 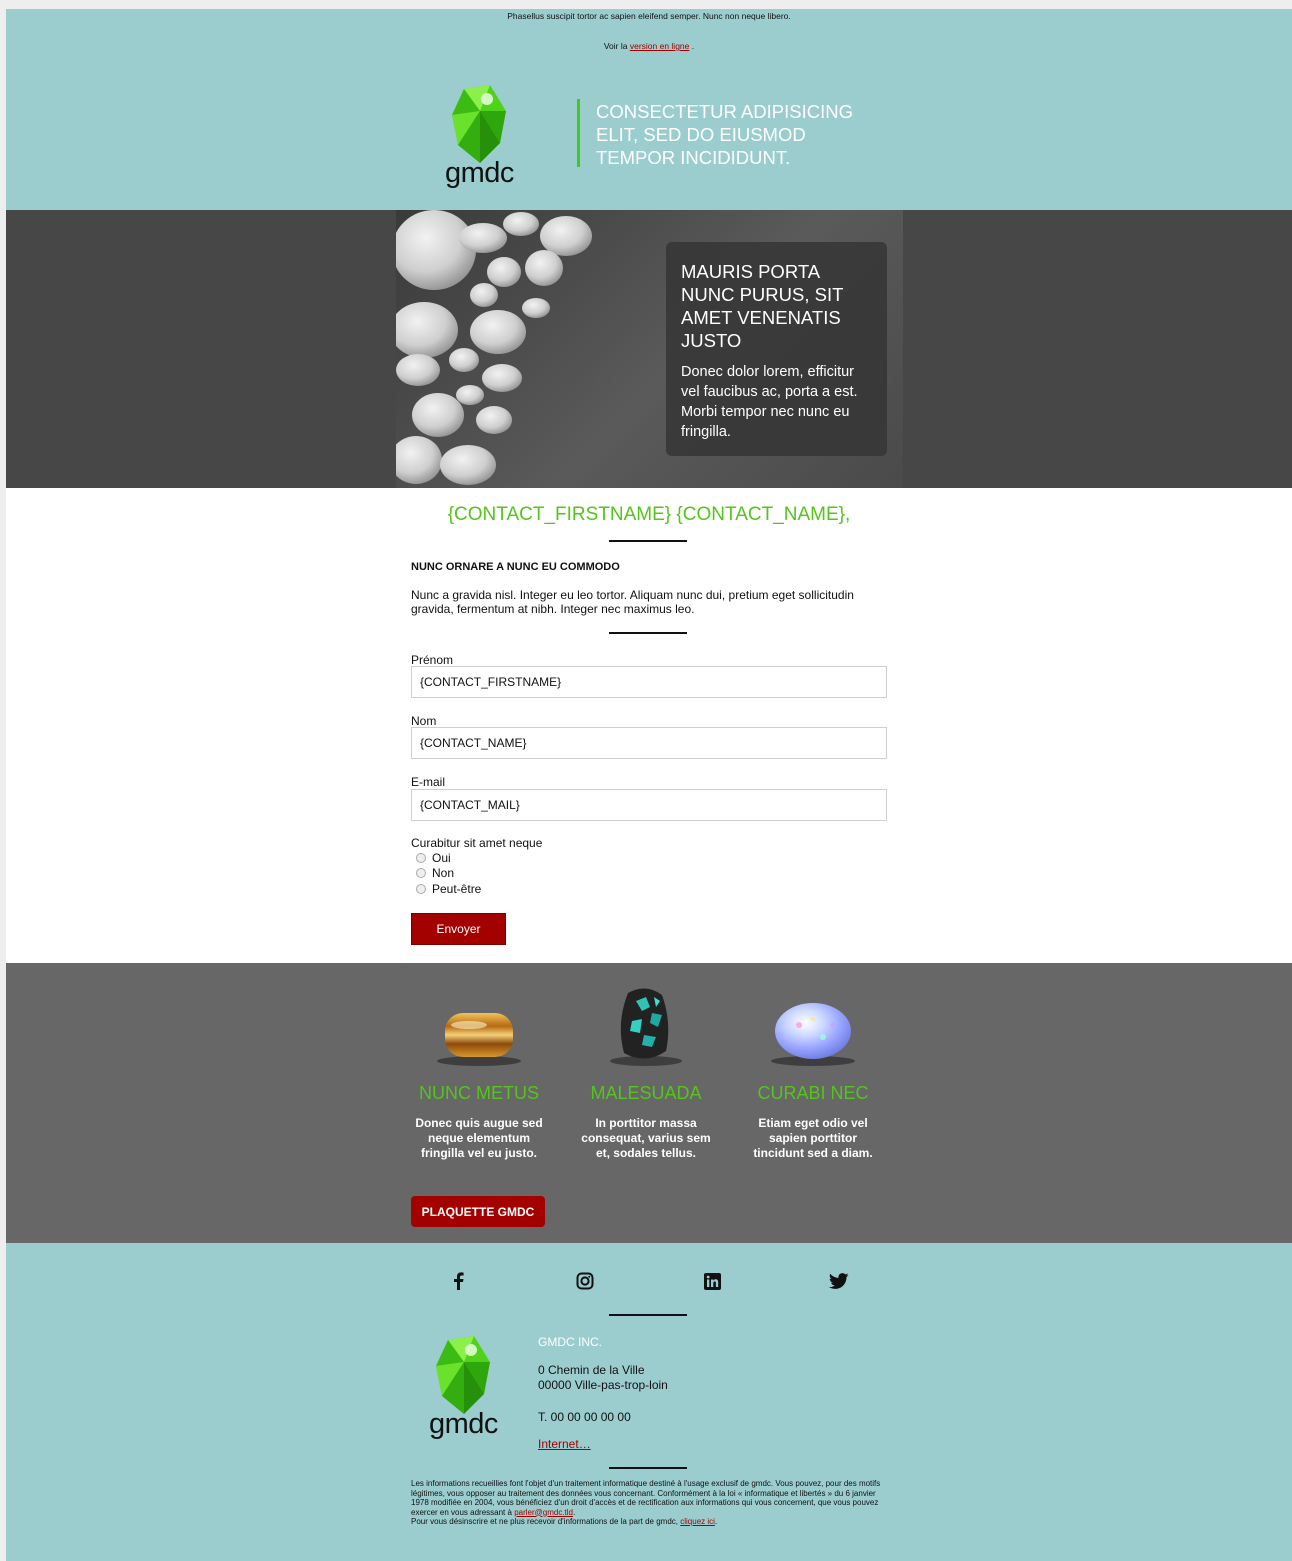 What do you see at coordinates (570, 1342) in the screenshot?
I see `company-name: GMDC INC.` at bounding box center [570, 1342].